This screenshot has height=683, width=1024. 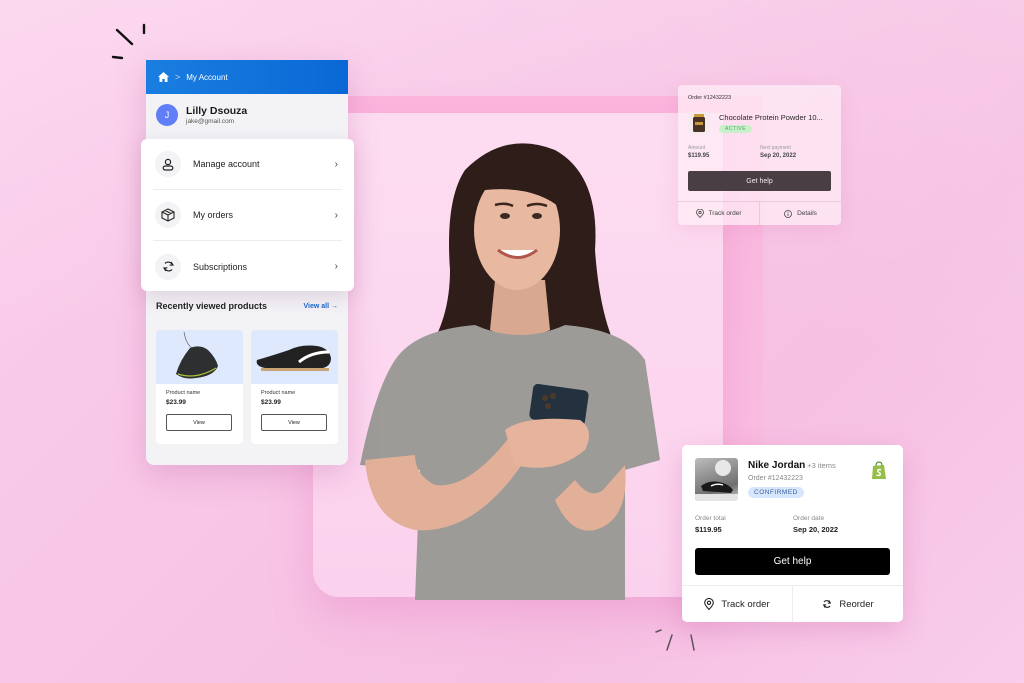 I want to click on order-extra-items: +3 items, so click(x=821, y=465).